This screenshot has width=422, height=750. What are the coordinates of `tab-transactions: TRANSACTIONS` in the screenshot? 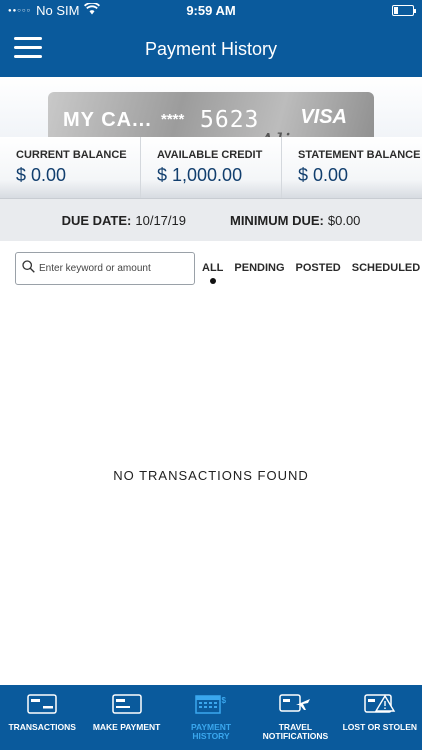 It's located at (42, 717).